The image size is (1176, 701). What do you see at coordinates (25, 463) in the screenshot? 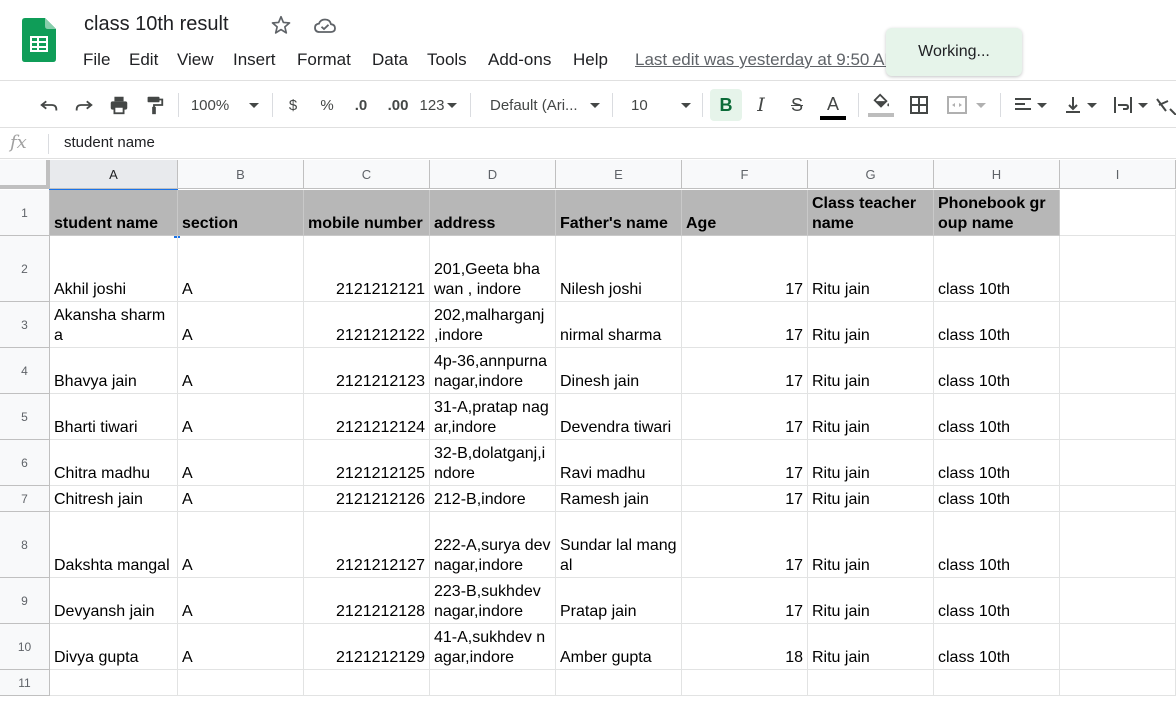
I see `row-header-6: 6` at bounding box center [25, 463].